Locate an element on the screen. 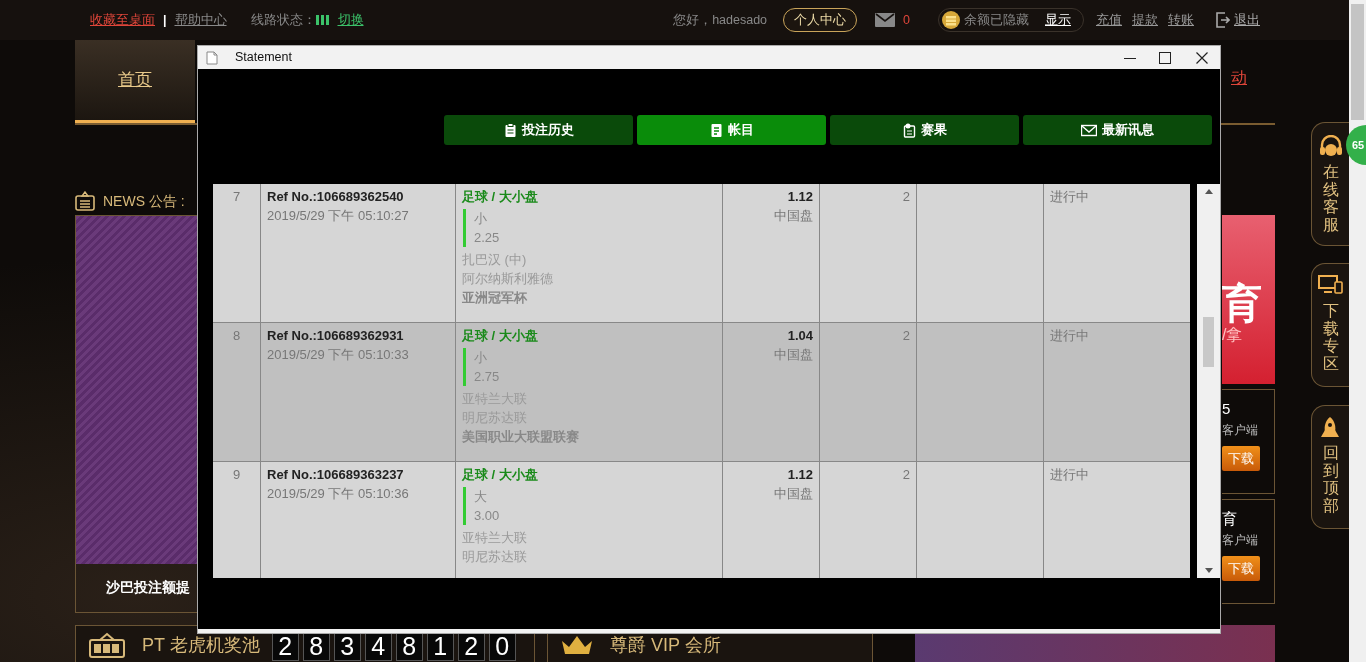 This screenshot has height=662, width=1366. account-action-link: 充值 is located at coordinates (1109, 20).